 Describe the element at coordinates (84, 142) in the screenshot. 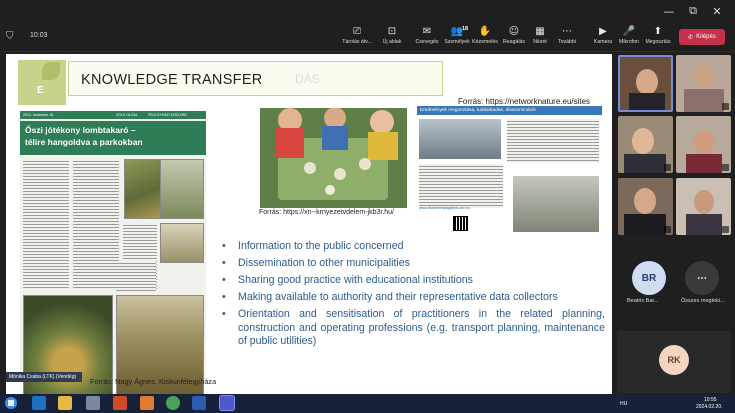

I see `newspaper-headline-2: télire hangoldva a parkokban` at that location.